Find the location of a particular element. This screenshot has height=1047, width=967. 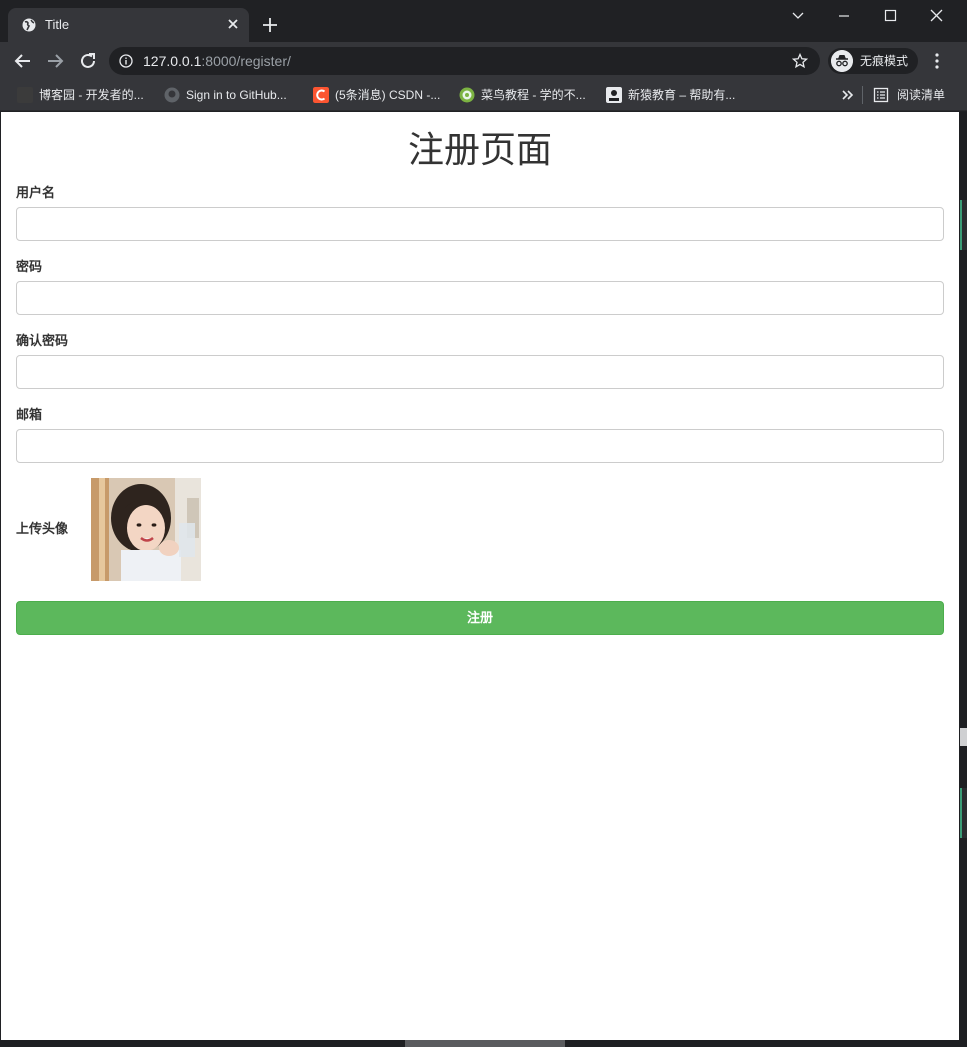

password-input is located at coordinates (480, 298).